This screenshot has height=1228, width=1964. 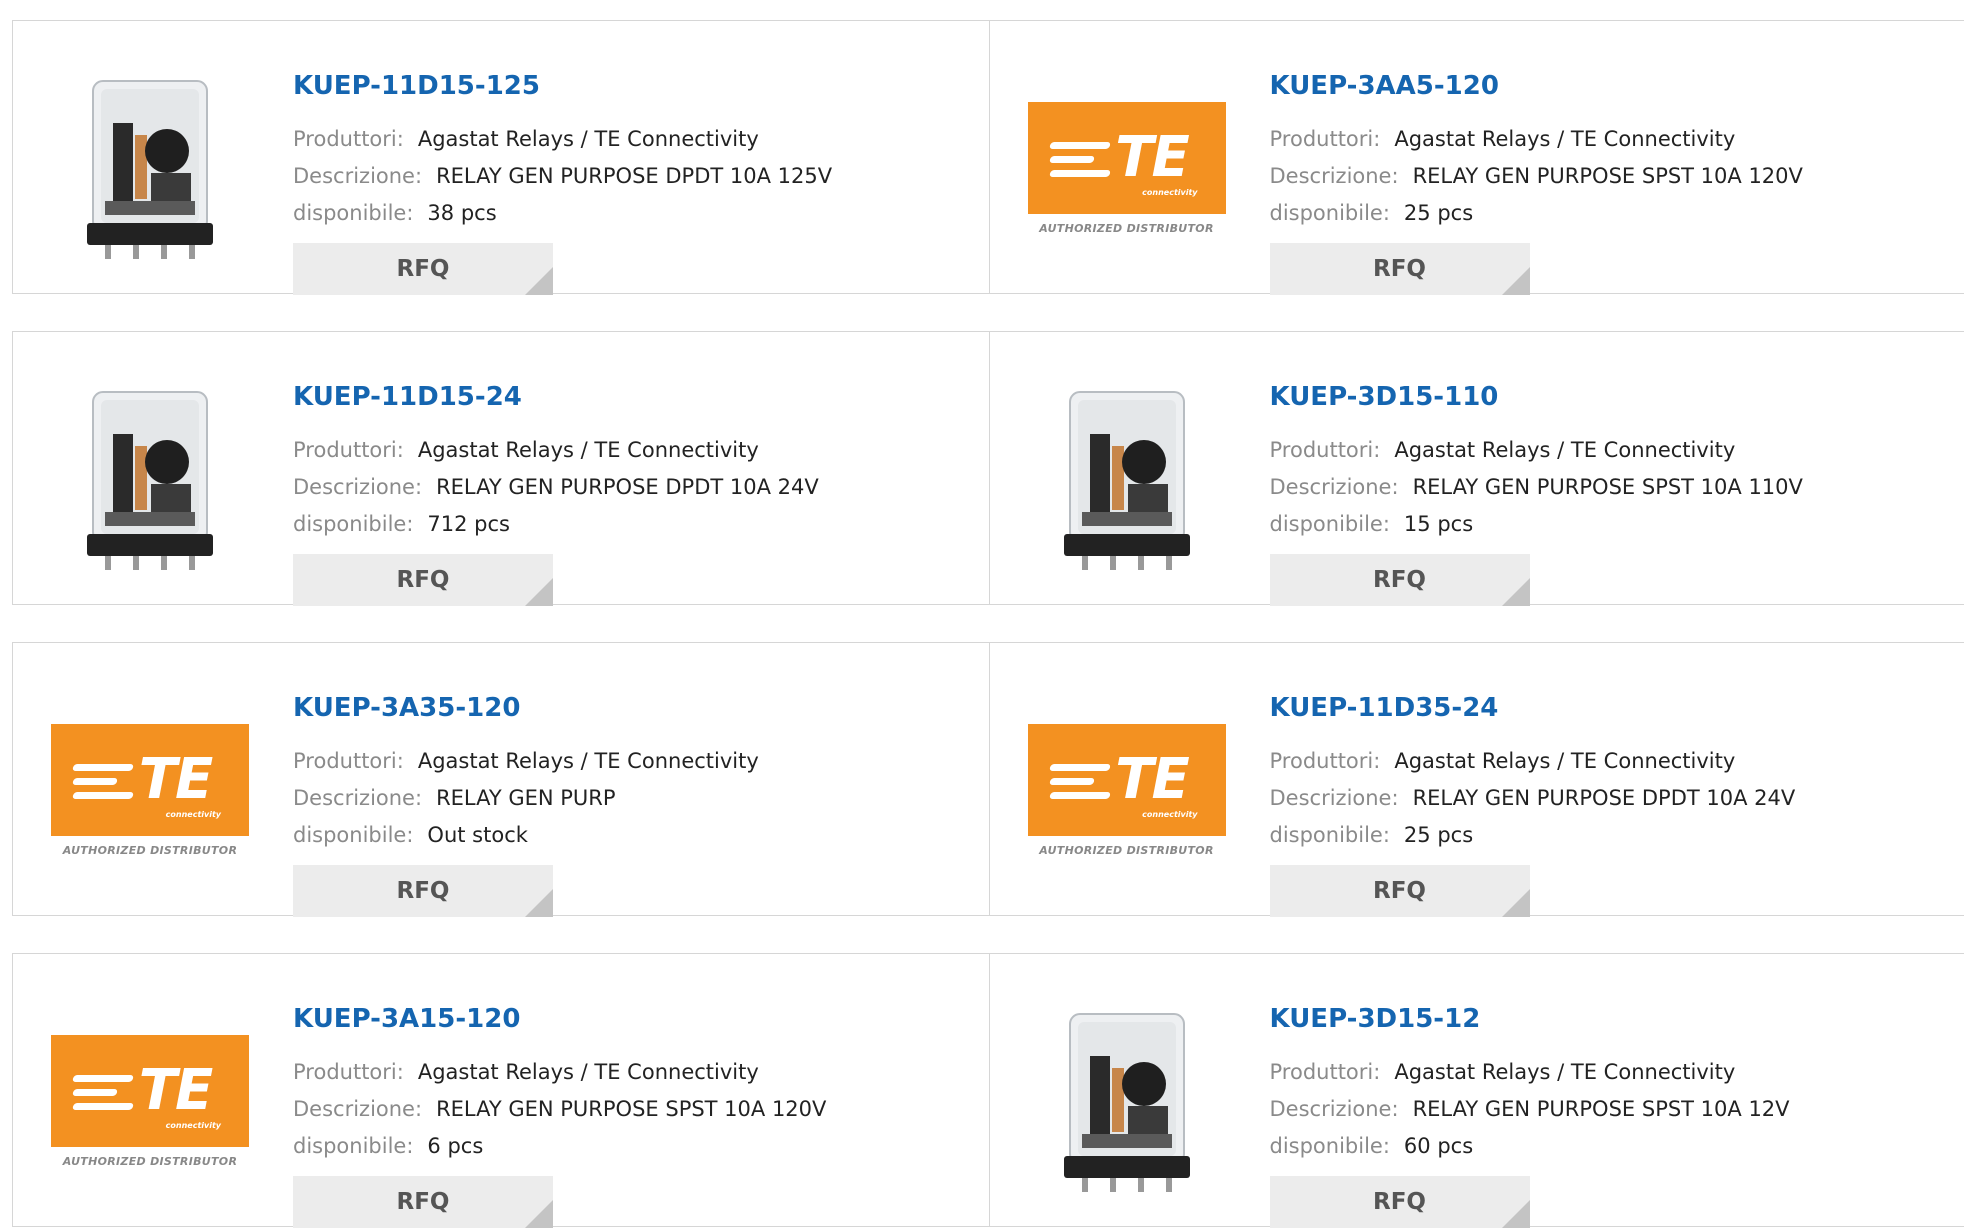 I want to click on availability-value: 60 pcs, so click(x=1438, y=1146).